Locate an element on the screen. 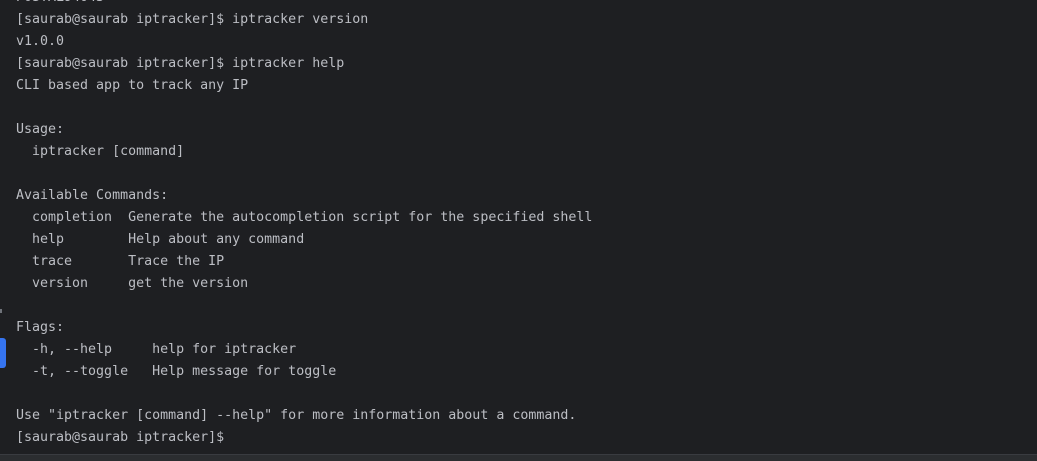 The height and width of the screenshot is (461, 1037). terminal-line: trace Trace the IP is located at coordinates (120, 261).